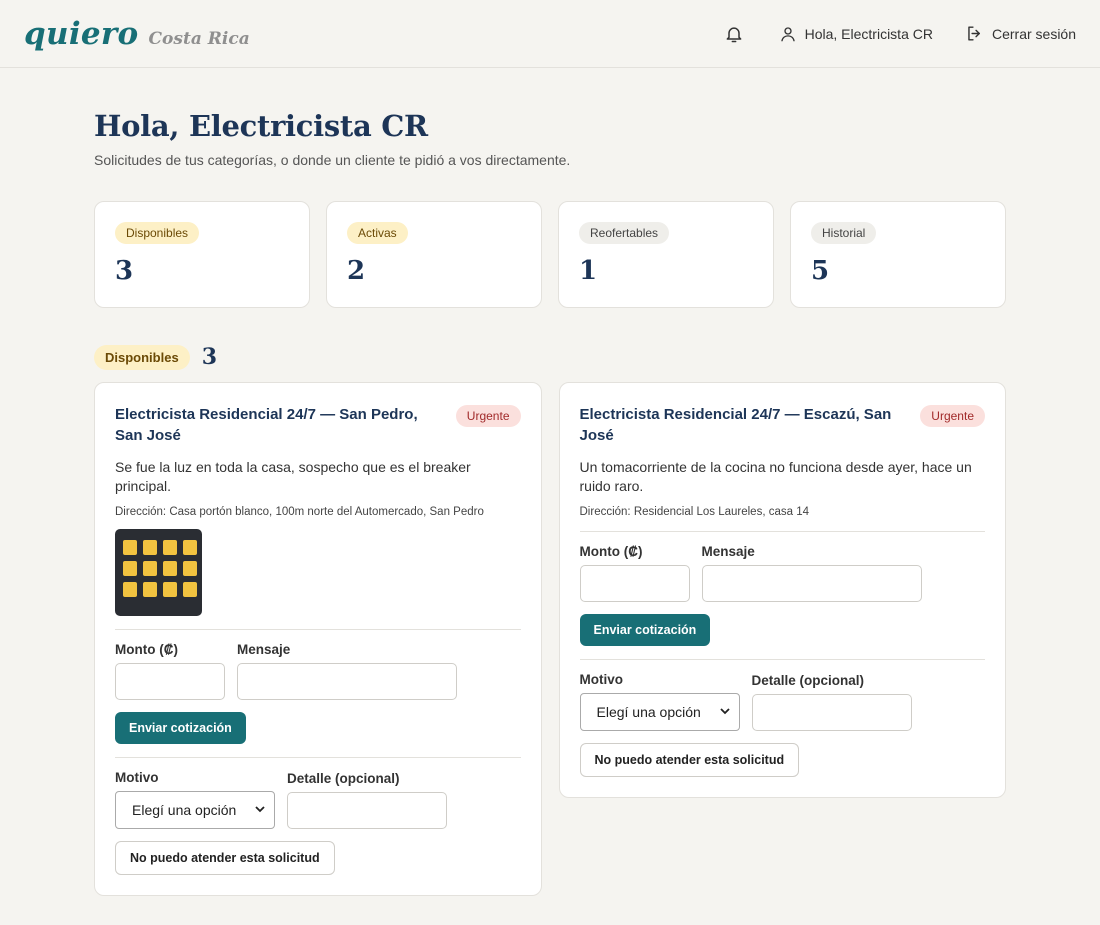 This screenshot has height=925, width=1100. I want to click on stat-value: 3, so click(124, 271).